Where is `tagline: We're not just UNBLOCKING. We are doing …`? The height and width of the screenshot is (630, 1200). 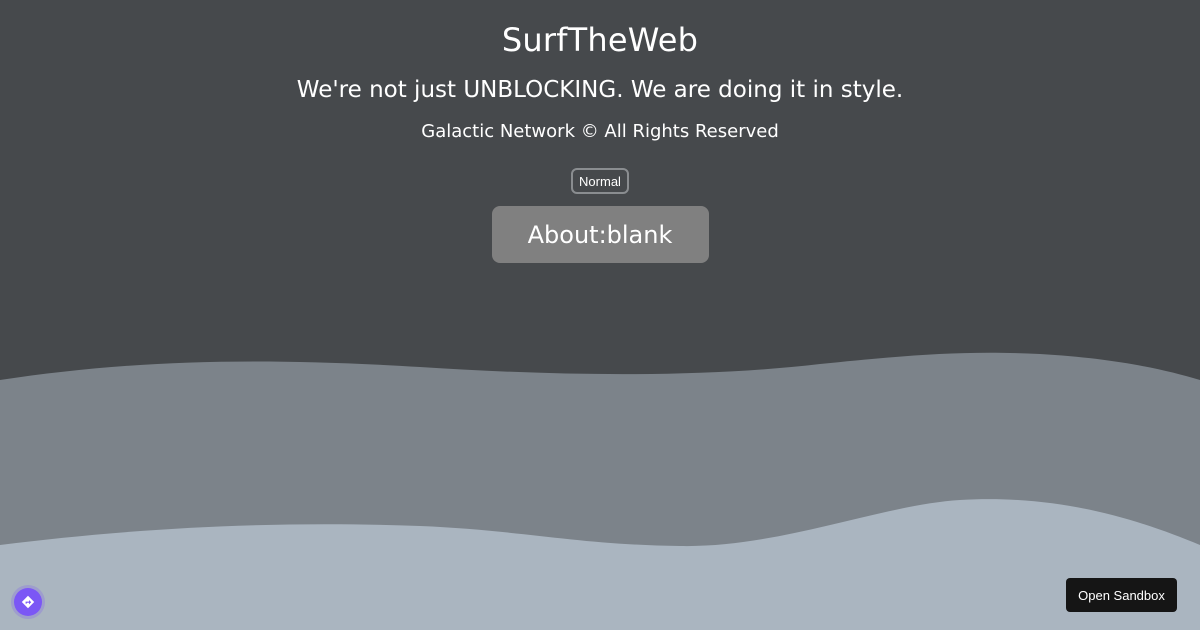 tagline: We're not just UNBLOCKING. We are doing … is located at coordinates (600, 90).